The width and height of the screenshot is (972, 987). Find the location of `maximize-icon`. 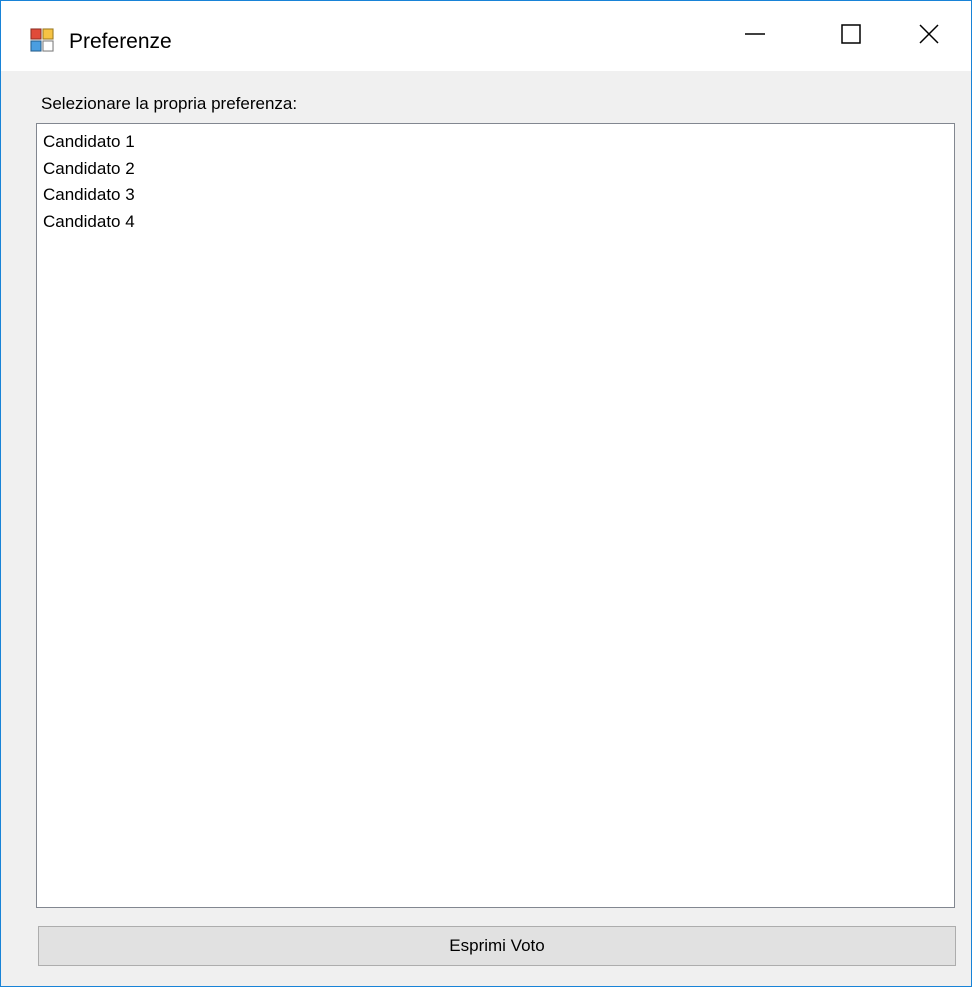

maximize-icon is located at coordinates (851, 36).